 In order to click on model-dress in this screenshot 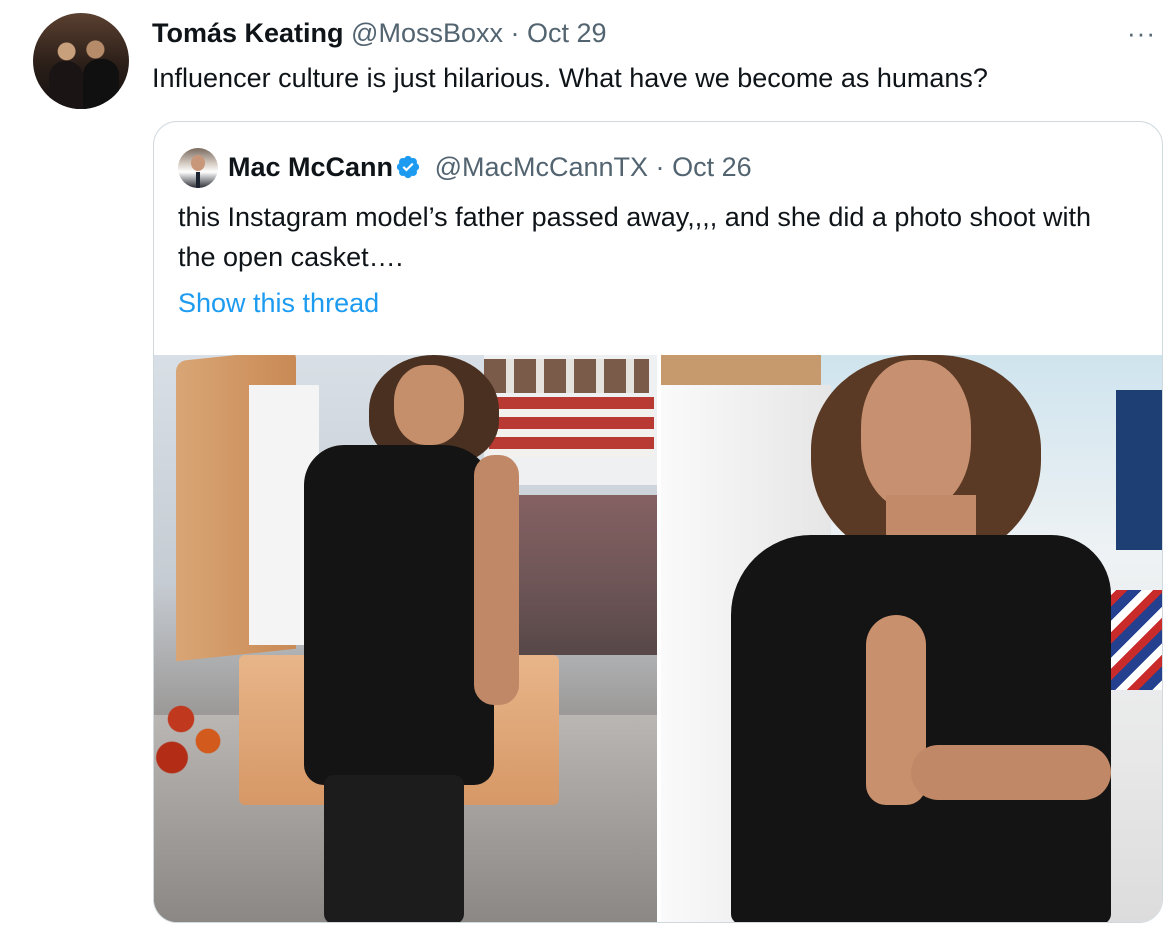, I will do `click(399, 615)`.